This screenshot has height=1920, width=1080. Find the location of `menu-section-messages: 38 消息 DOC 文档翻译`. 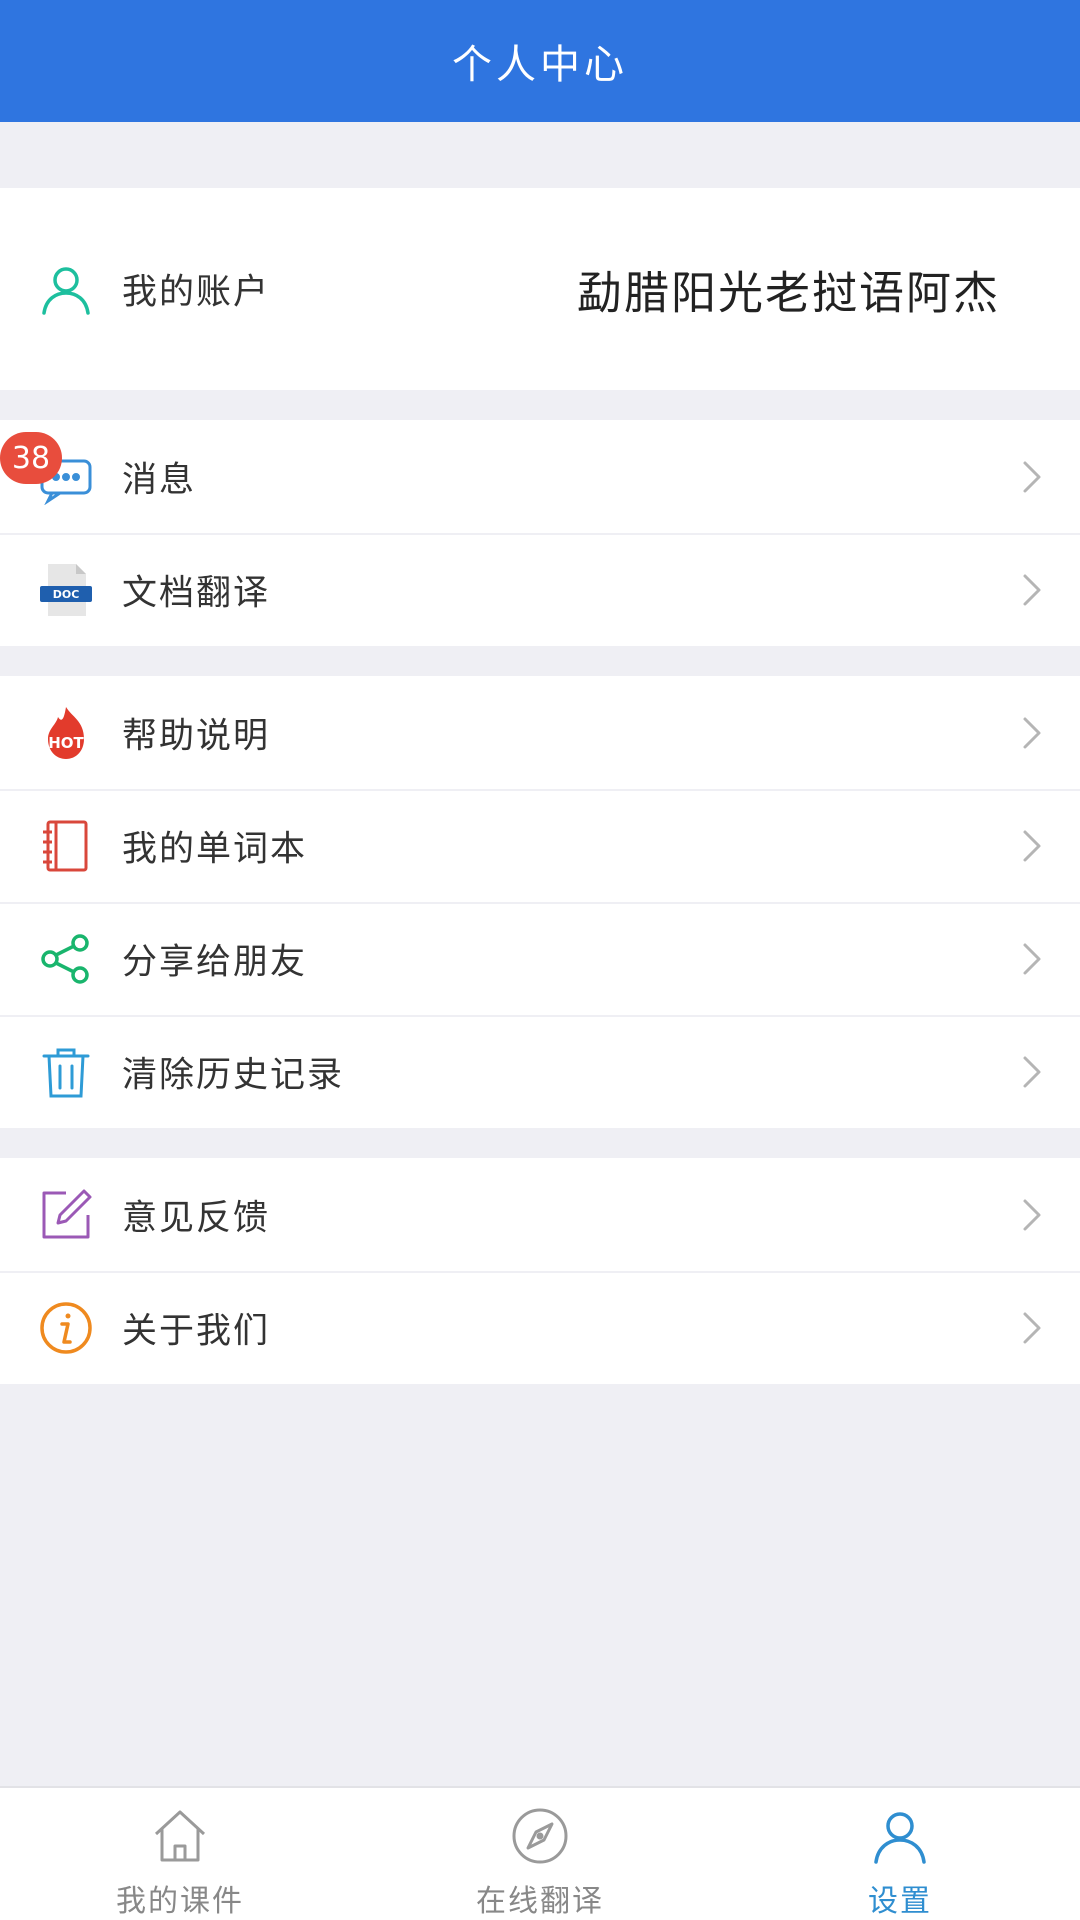

menu-section-messages: 38 消息 DOC 文档翻译 is located at coordinates (540, 533).